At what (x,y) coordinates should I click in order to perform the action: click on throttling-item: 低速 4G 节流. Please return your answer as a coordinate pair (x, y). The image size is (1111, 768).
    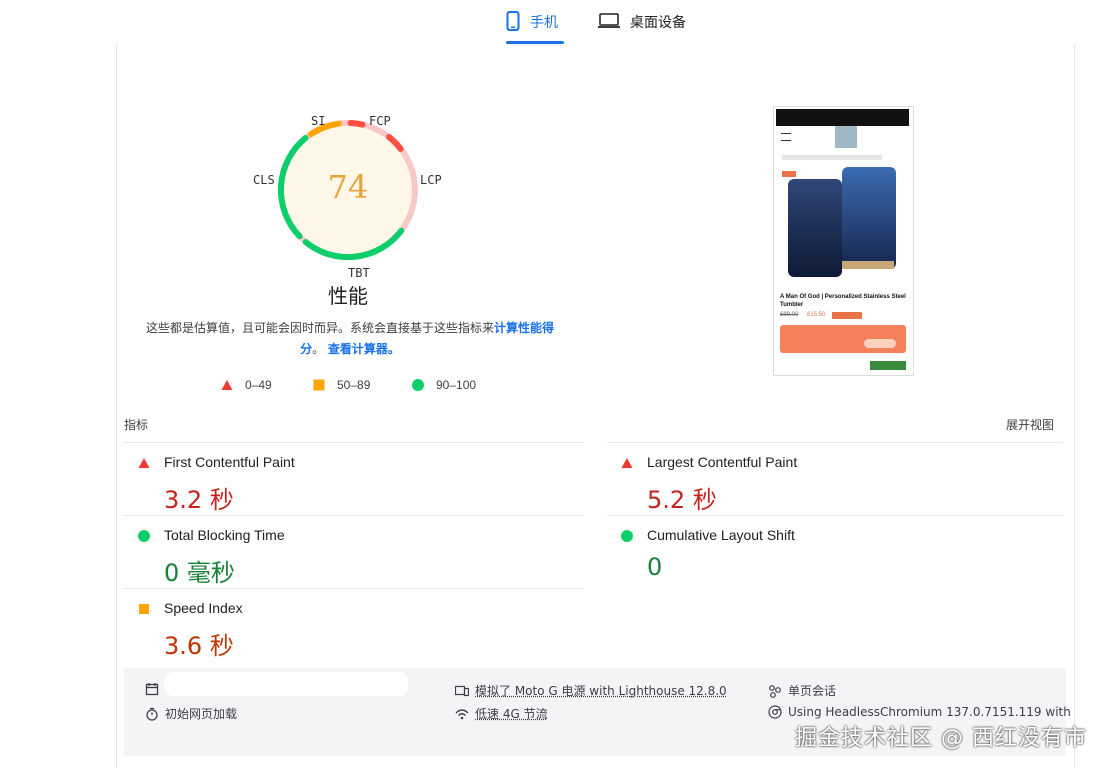
    Looking at the image, I should click on (501, 713).